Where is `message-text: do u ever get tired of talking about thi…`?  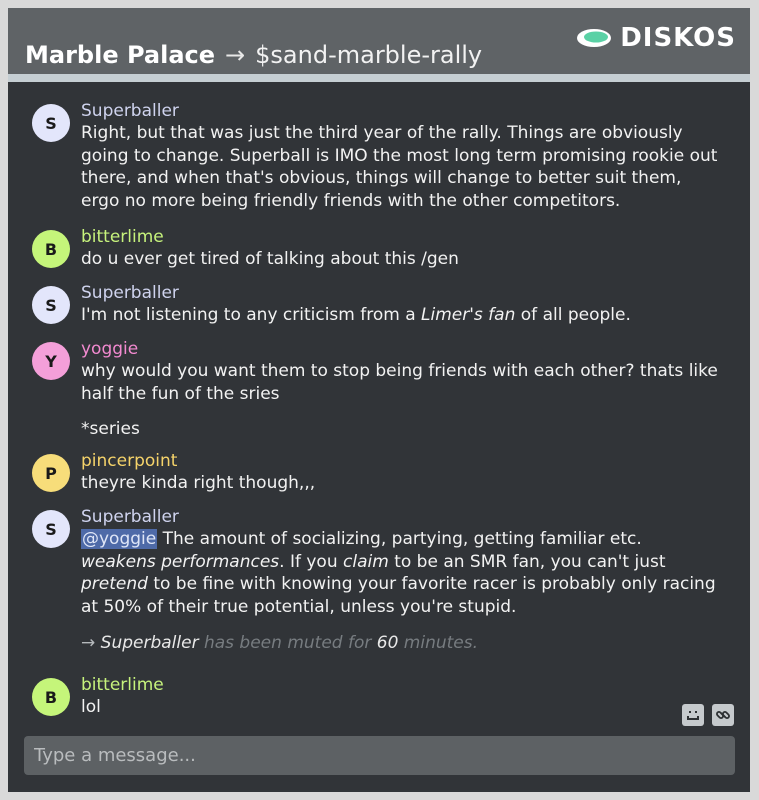
message-text: do u ever get tired of talking about thi… is located at coordinates (270, 259).